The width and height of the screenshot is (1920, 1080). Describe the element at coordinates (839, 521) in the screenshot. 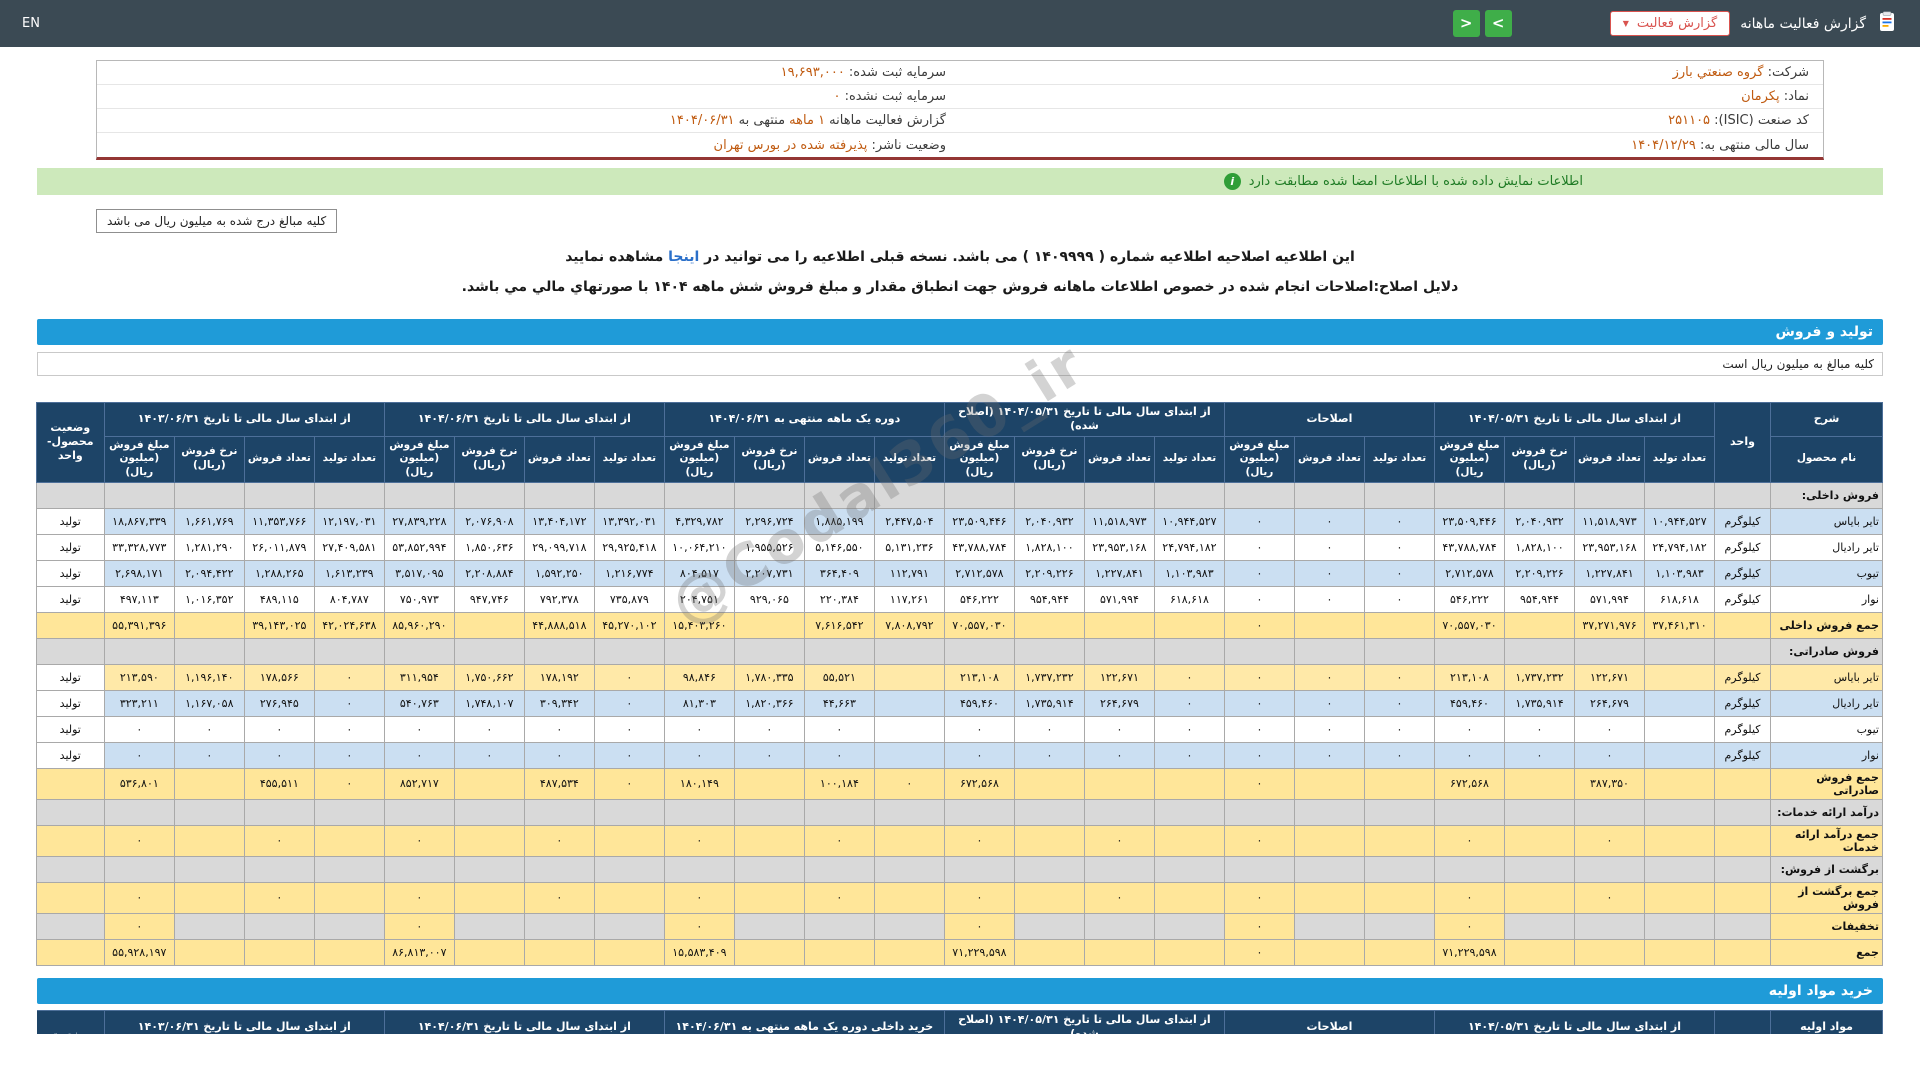

I see `value-cell: ۱,۸۸۵,۱۹۹` at that location.